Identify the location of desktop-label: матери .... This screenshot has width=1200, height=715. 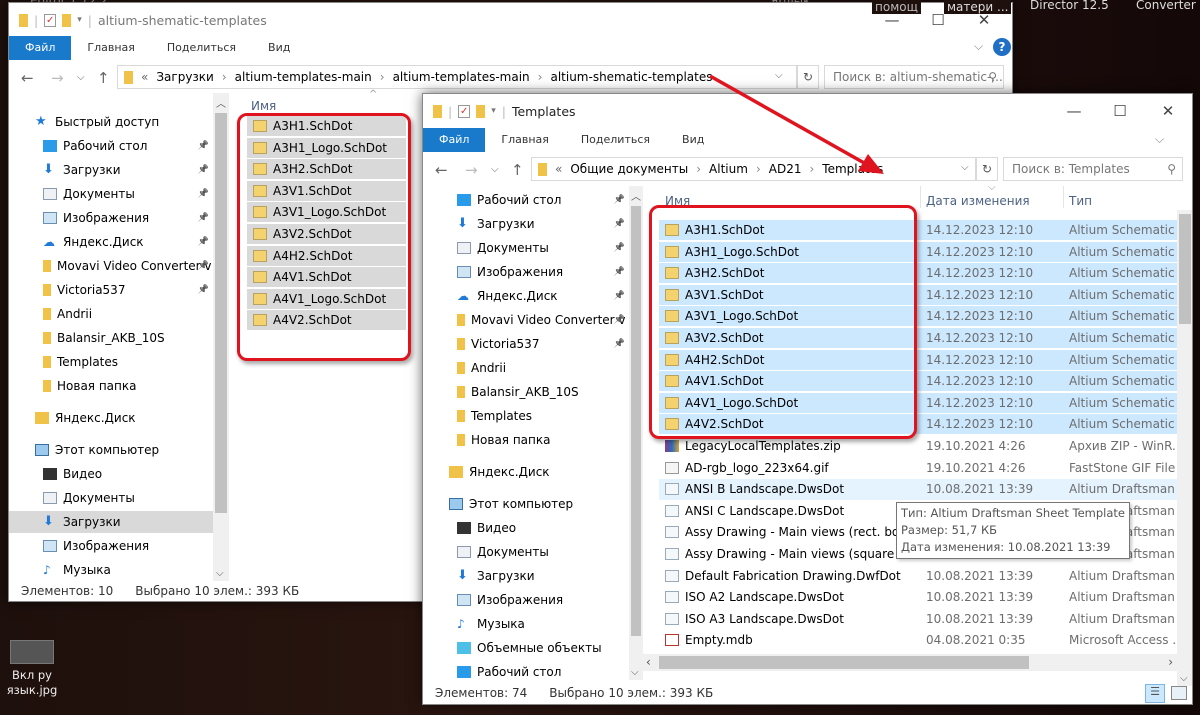
(978, 7).